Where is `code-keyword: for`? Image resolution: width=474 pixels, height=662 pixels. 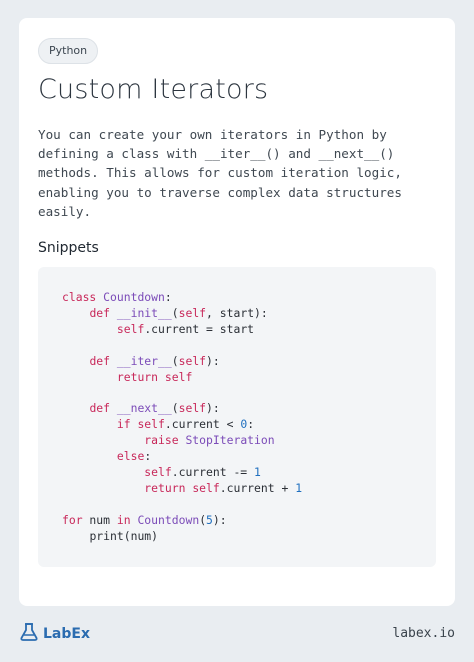
code-keyword: for is located at coordinates (72, 519).